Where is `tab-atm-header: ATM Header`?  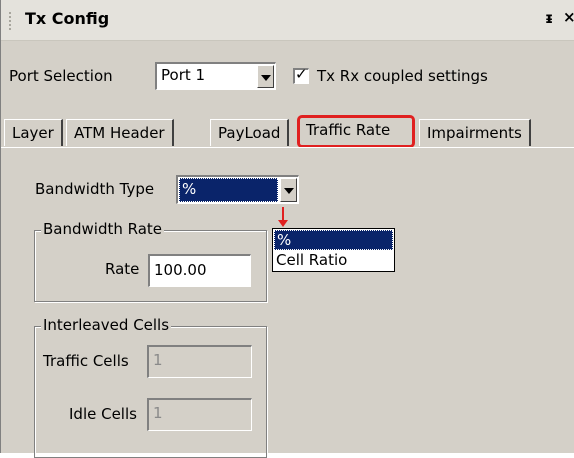
tab-atm-header: ATM Header is located at coordinates (120, 132).